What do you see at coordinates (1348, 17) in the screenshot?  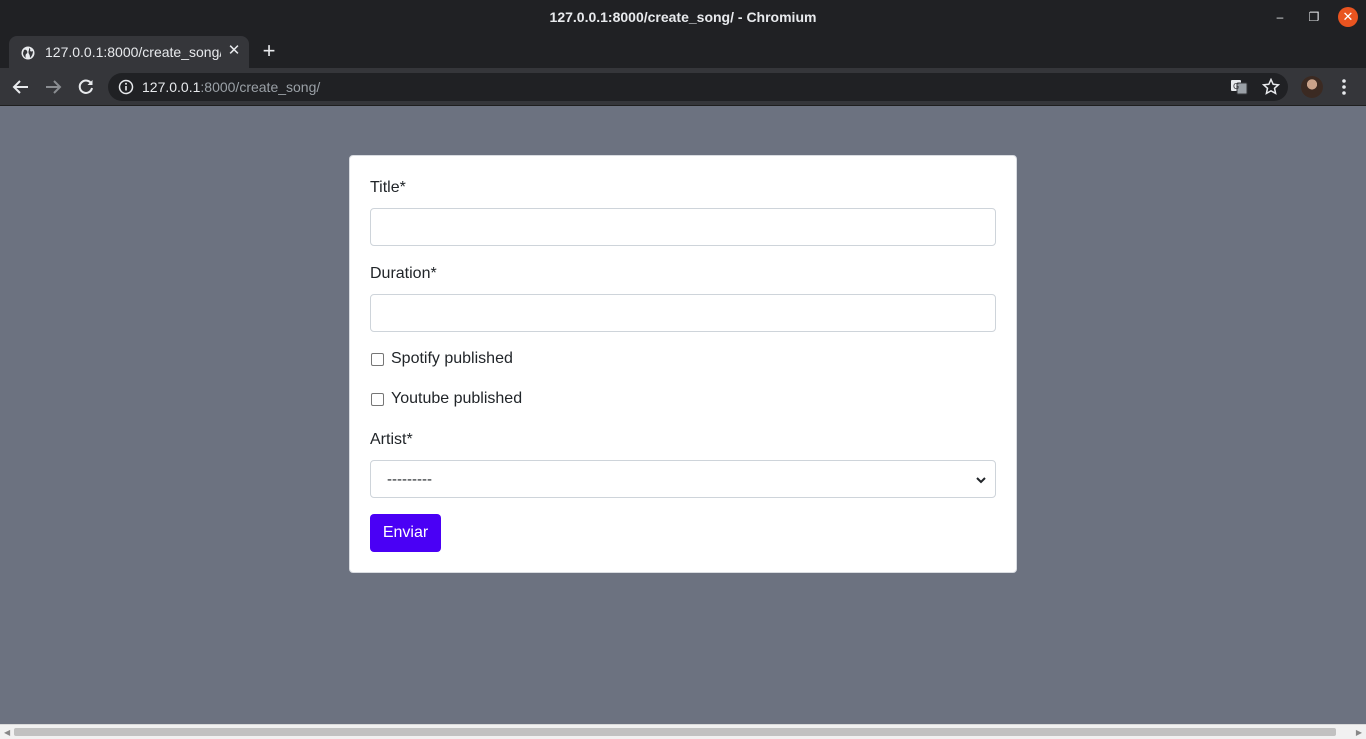 I see `close-window-button: ✕` at bounding box center [1348, 17].